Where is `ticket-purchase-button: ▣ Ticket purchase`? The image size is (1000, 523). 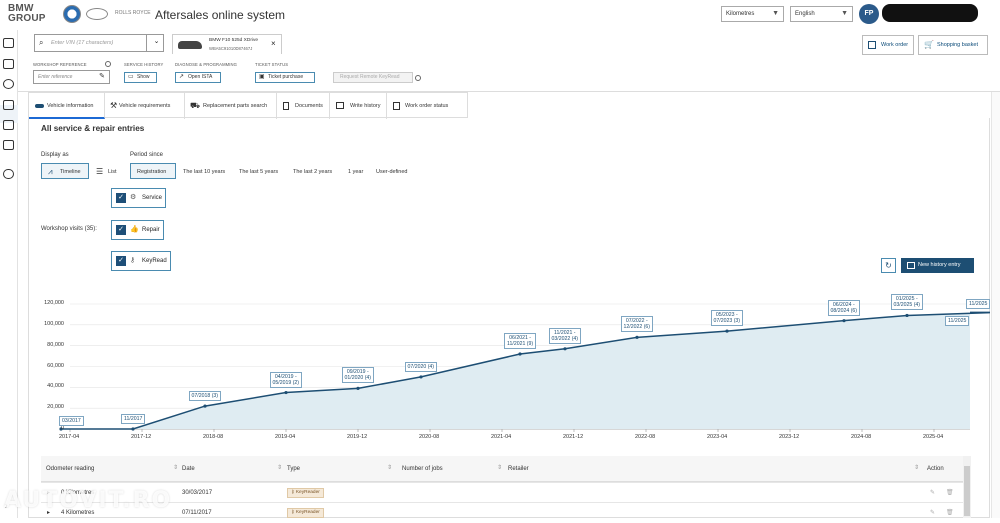 ticket-purchase-button: ▣ Ticket purchase is located at coordinates (285, 77).